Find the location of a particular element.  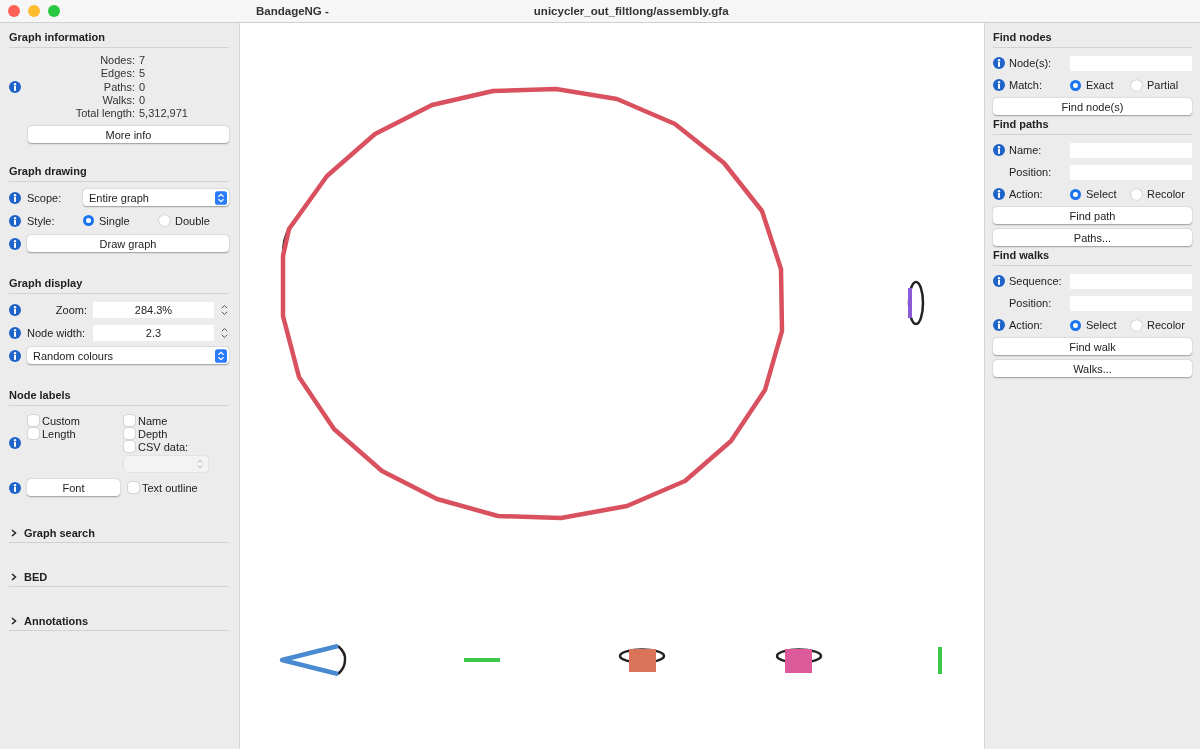

section-heading: Graph display is located at coordinates (119, 286).